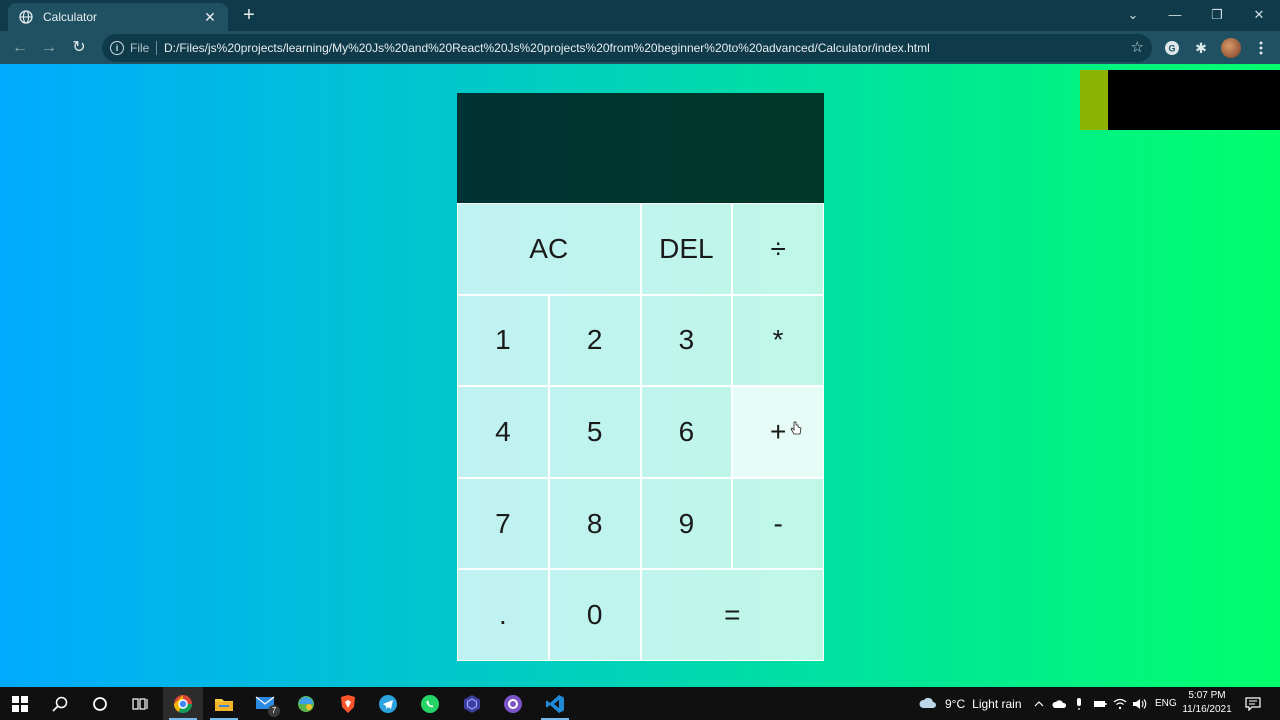 The image size is (1280, 720). I want to click on extensions-puzzle-icon: ✱, so click(1201, 48).